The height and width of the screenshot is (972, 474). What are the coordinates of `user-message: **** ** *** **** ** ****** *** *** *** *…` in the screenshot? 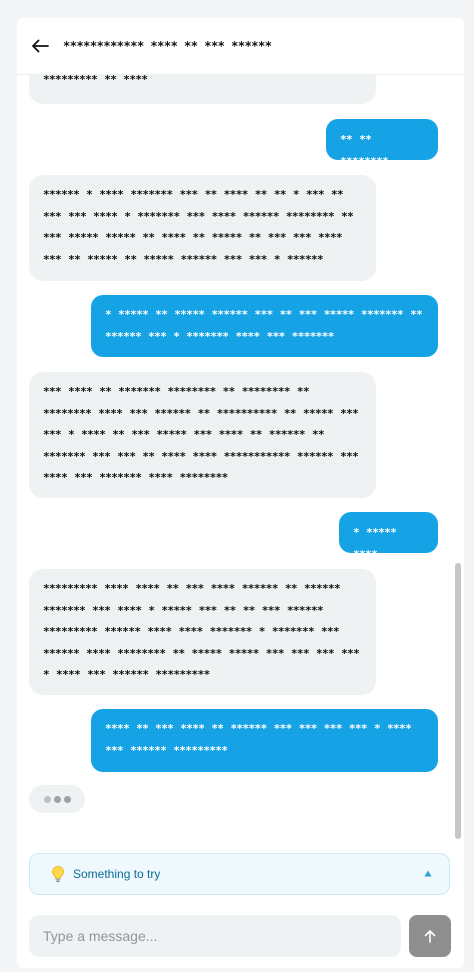 It's located at (264, 740).